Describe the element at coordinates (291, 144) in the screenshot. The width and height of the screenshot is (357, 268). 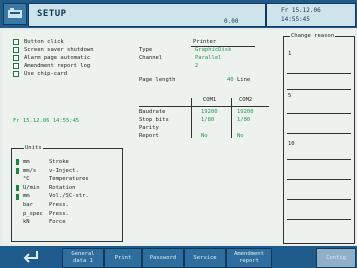
I see `change-entry-number: 10` at that location.